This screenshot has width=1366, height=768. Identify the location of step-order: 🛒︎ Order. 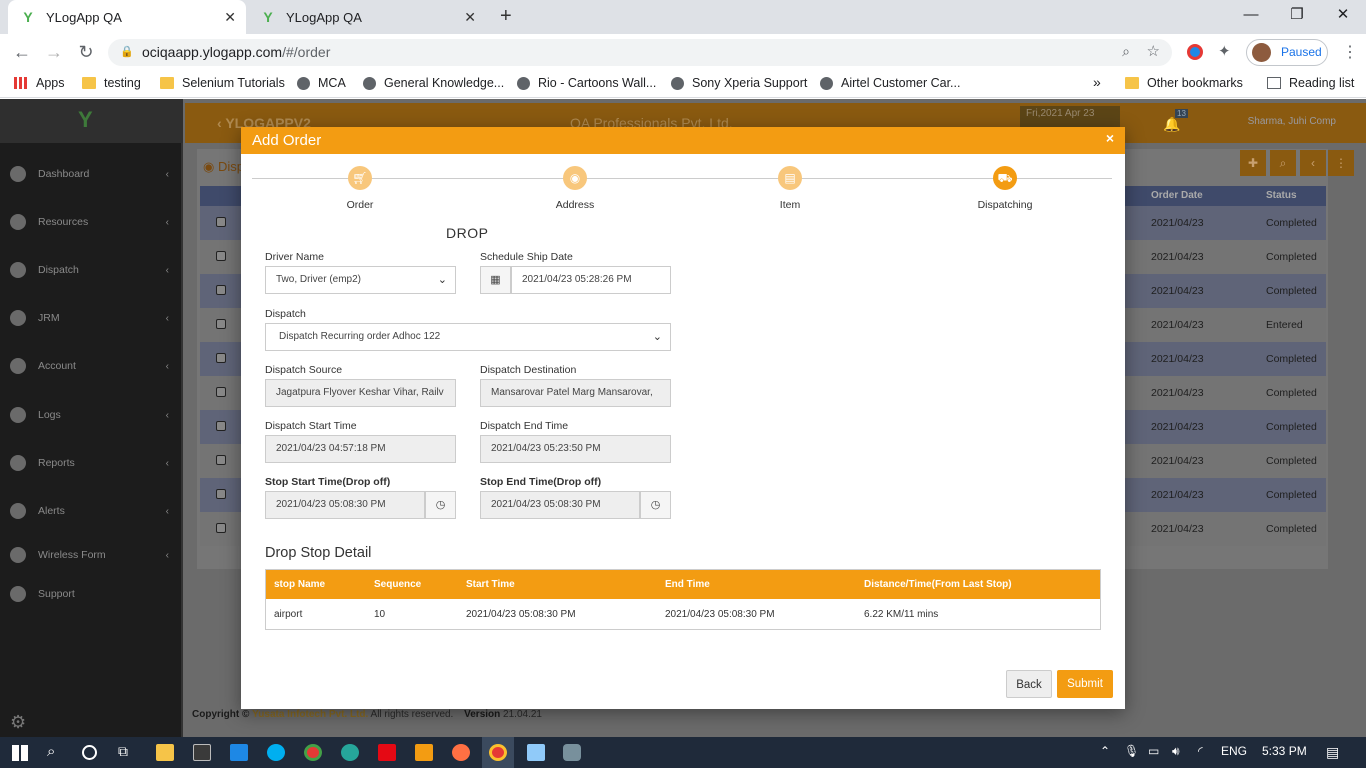
(360, 188).